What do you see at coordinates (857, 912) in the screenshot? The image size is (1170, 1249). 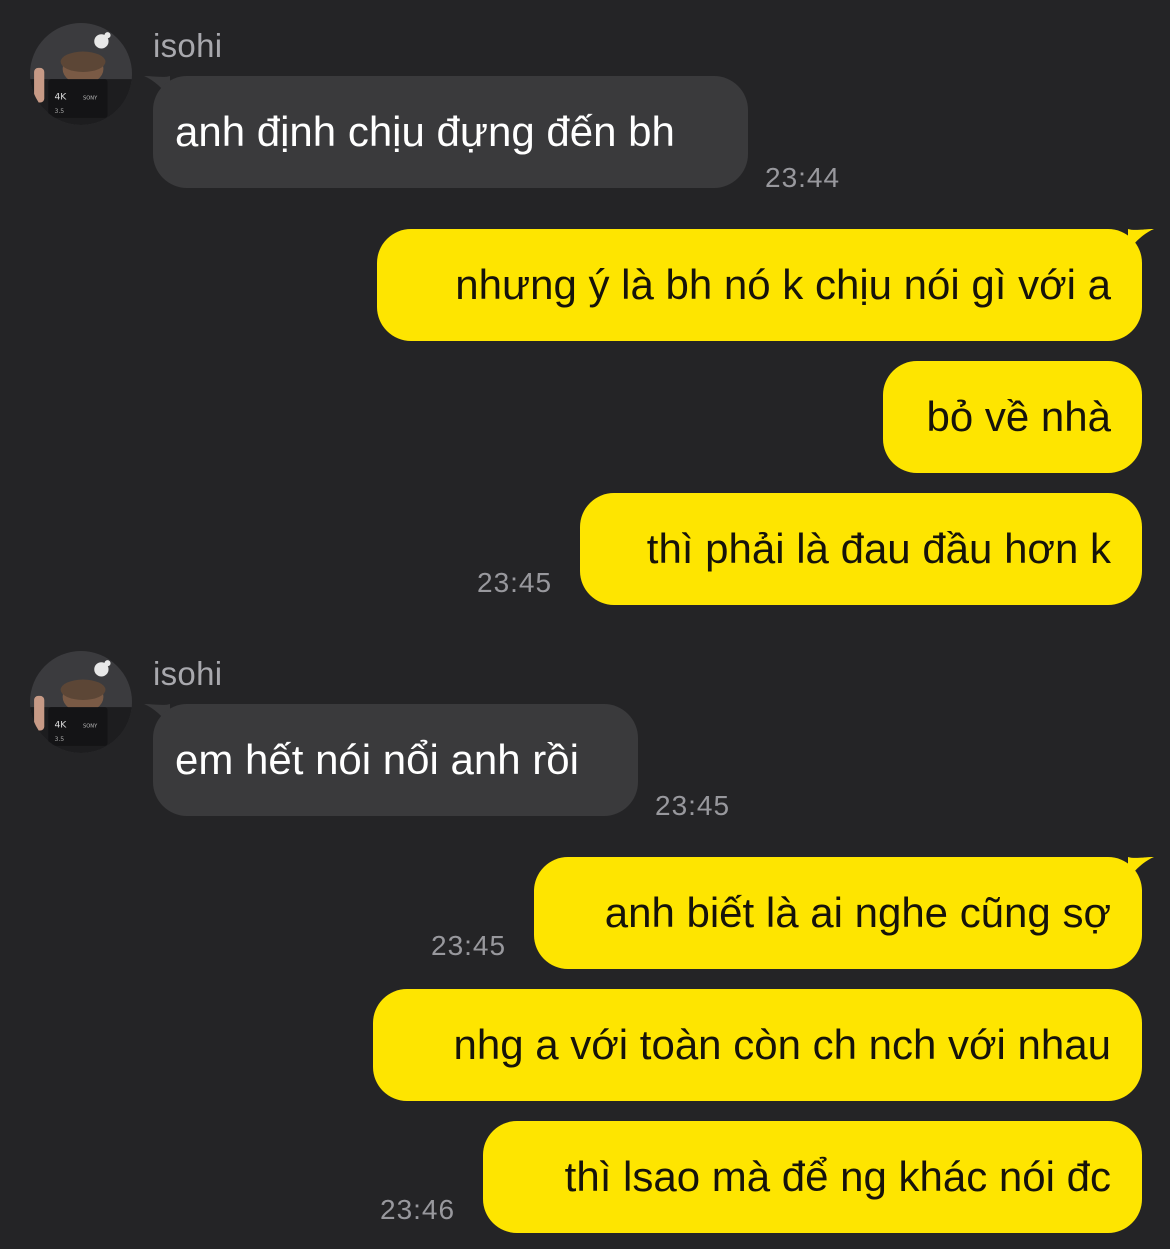 I see `message-text: anh biết là ai nghe cũng sợ` at bounding box center [857, 912].